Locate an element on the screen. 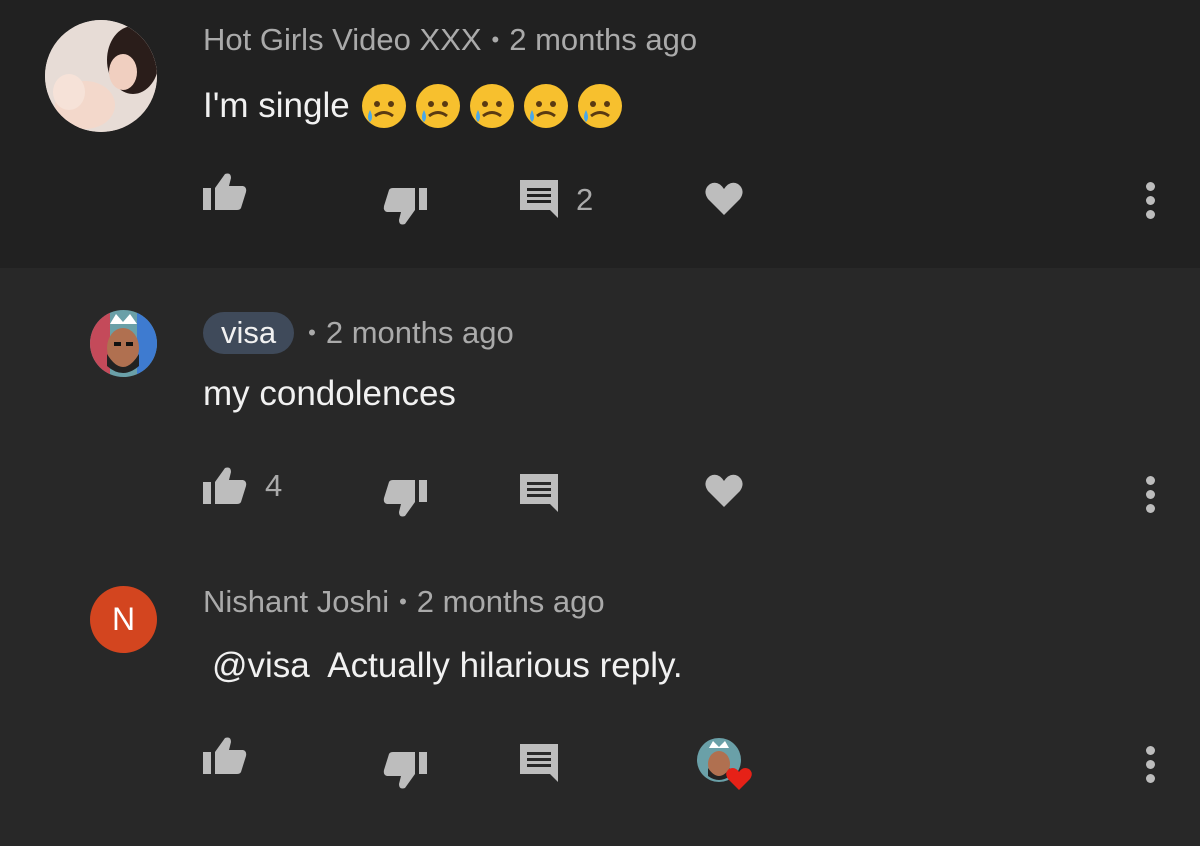 This screenshot has height=846, width=1200. comment-text-content: I'm single is located at coordinates (276, 105).